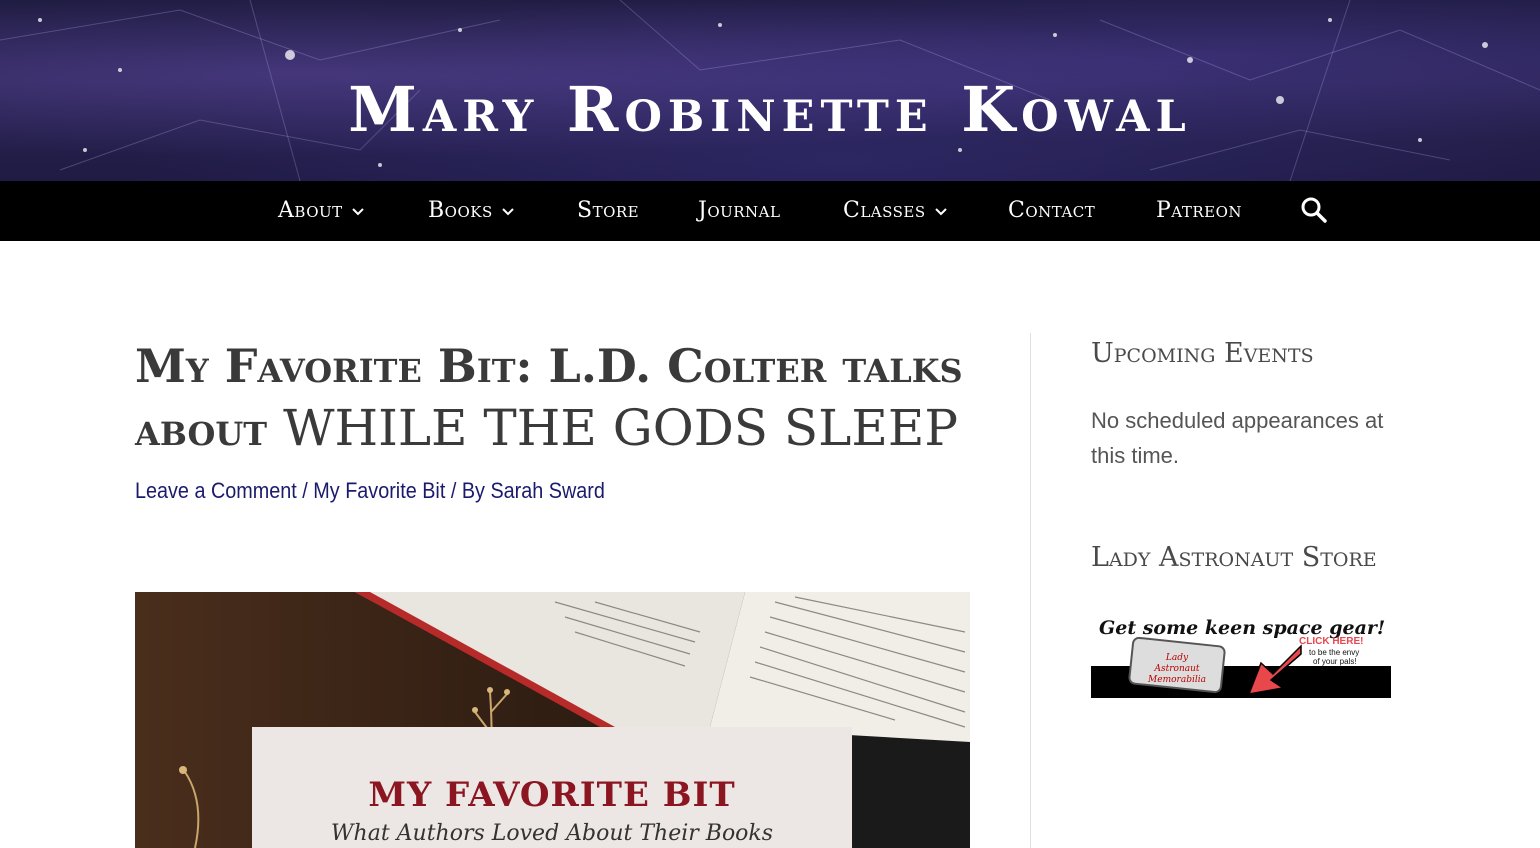  What do you see at coordinates (1331, 641) in the screenshot?
I see `banner-cta: CLICK HERE!` at bounding box center [1331, 641].